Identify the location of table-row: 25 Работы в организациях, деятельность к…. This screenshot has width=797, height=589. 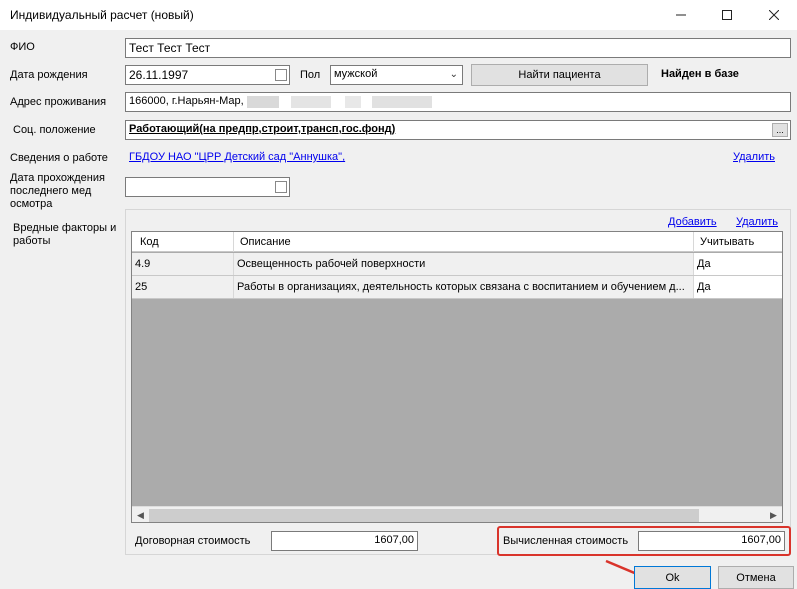
(457, 287).